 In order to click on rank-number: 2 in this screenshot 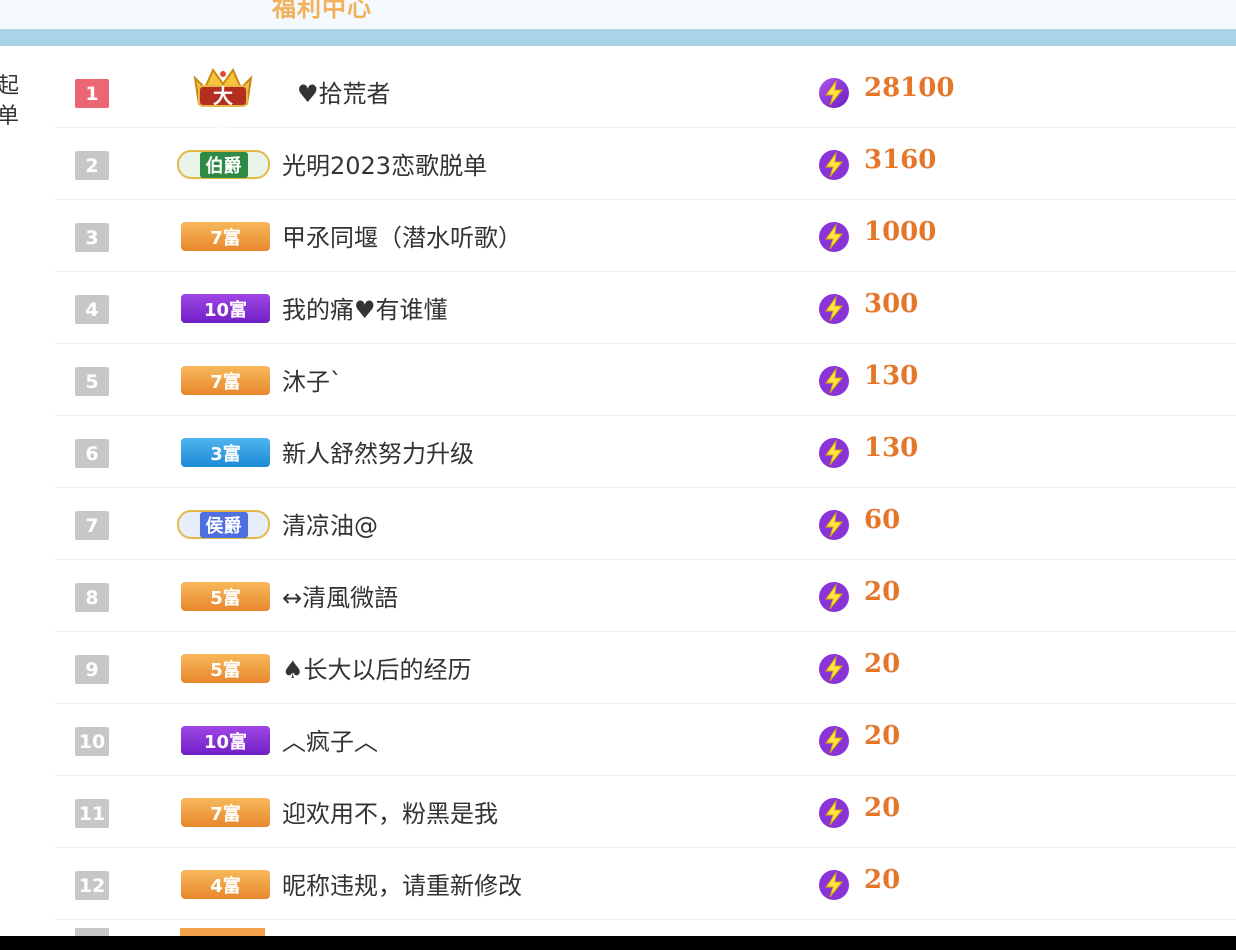, I will do `click(92, 165)`.